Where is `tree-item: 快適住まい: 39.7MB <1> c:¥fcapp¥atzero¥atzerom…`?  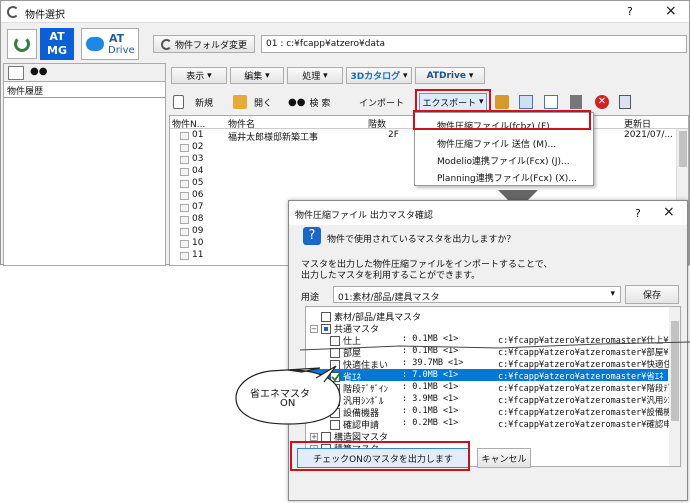 tree-item: 快適住まい: 39.7MB <1> c:¥fcapp¥atzero¥atzerom… is located at coordinates (493, 364).